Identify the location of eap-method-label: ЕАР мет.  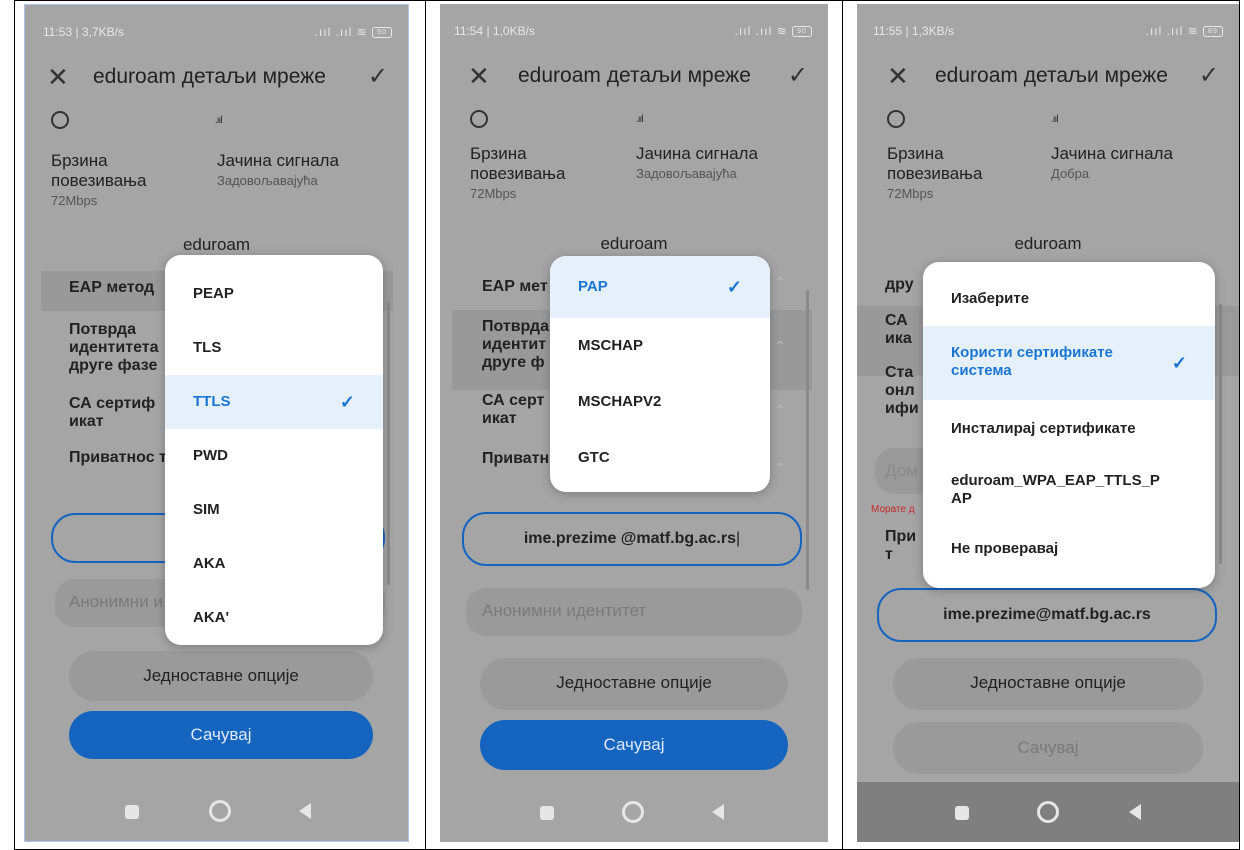
(515, 287).